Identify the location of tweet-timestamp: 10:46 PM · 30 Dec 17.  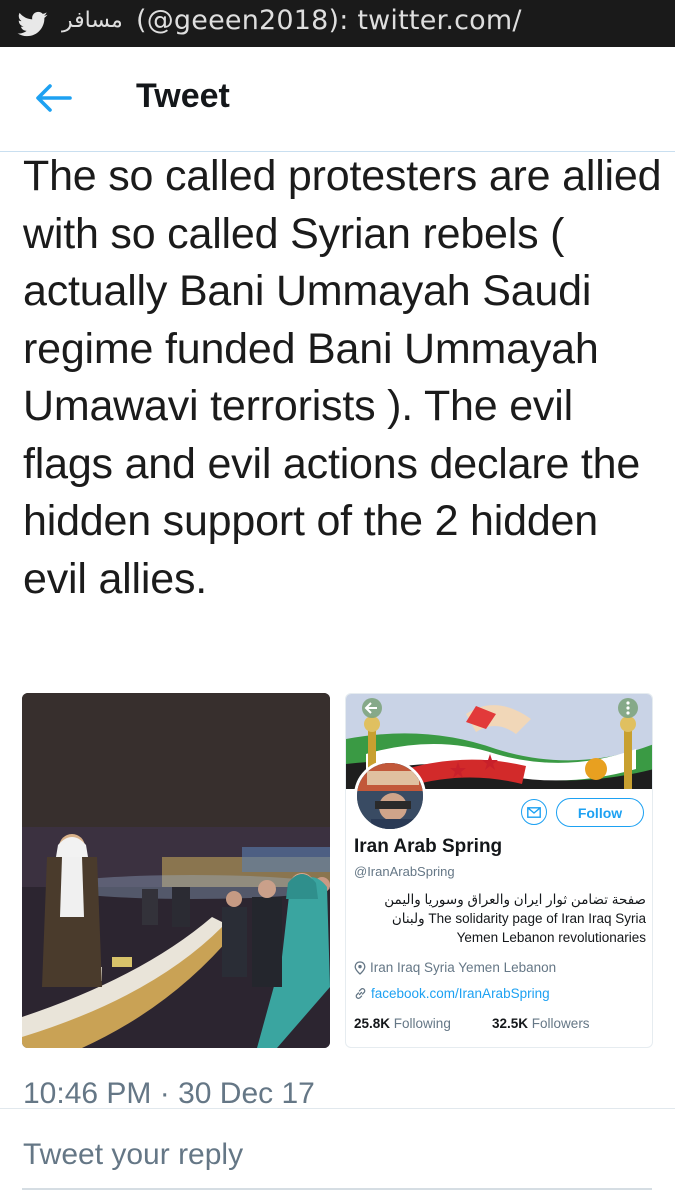
(169, 1093).